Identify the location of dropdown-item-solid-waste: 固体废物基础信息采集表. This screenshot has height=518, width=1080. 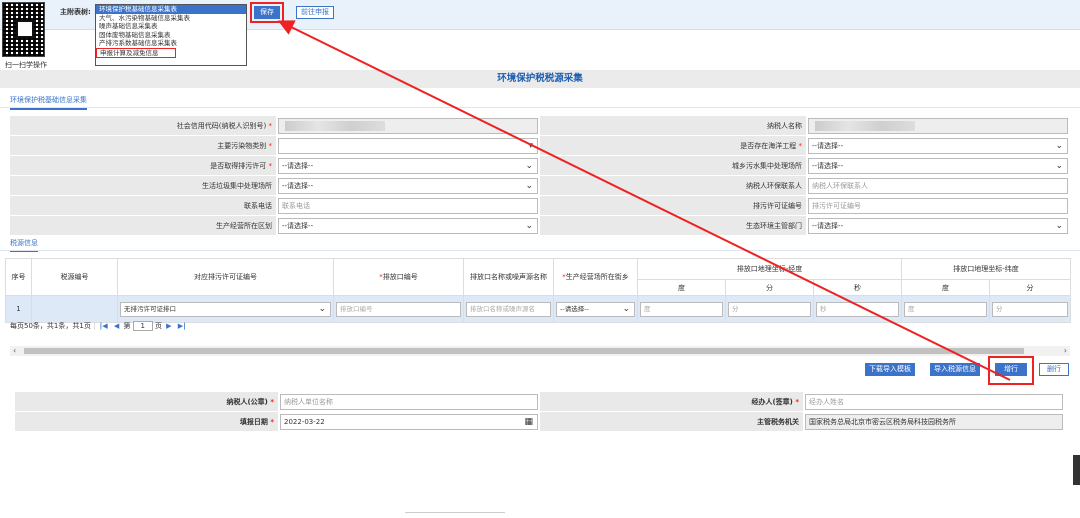
(171, 35).